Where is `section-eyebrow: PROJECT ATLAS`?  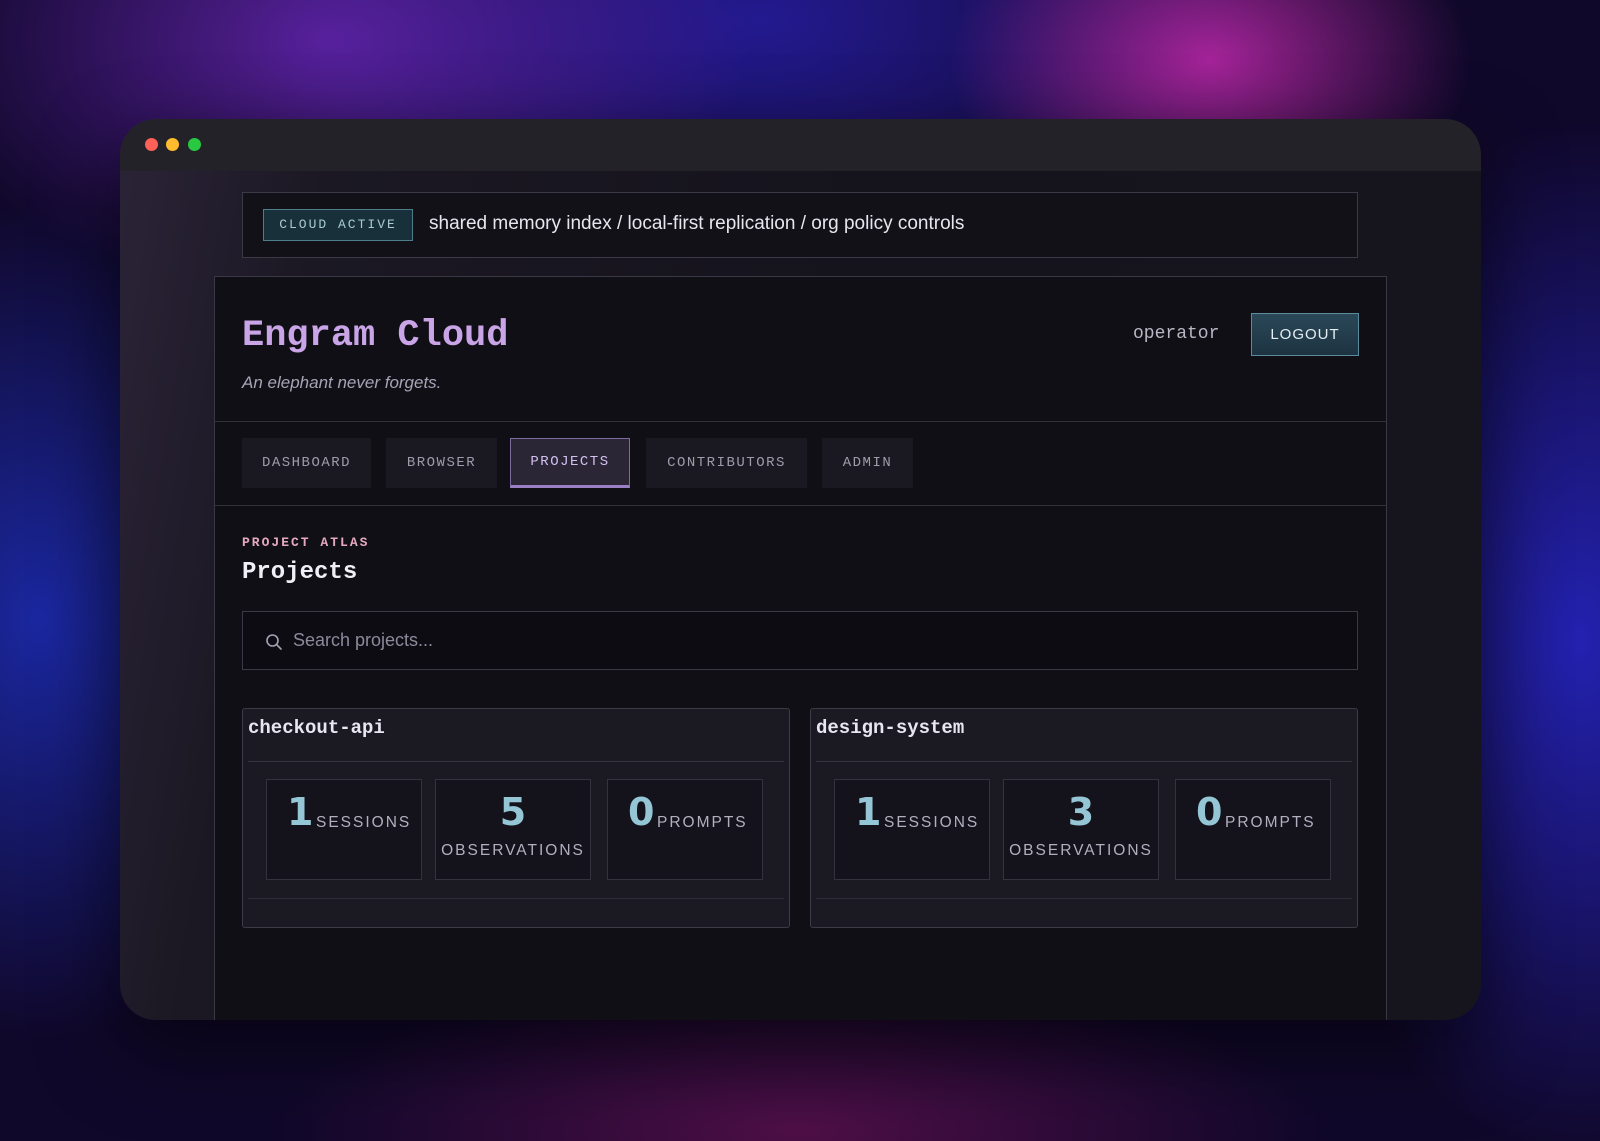
section-eyebrow: PROJECT ATLAS is located at coordinates (306, 542).